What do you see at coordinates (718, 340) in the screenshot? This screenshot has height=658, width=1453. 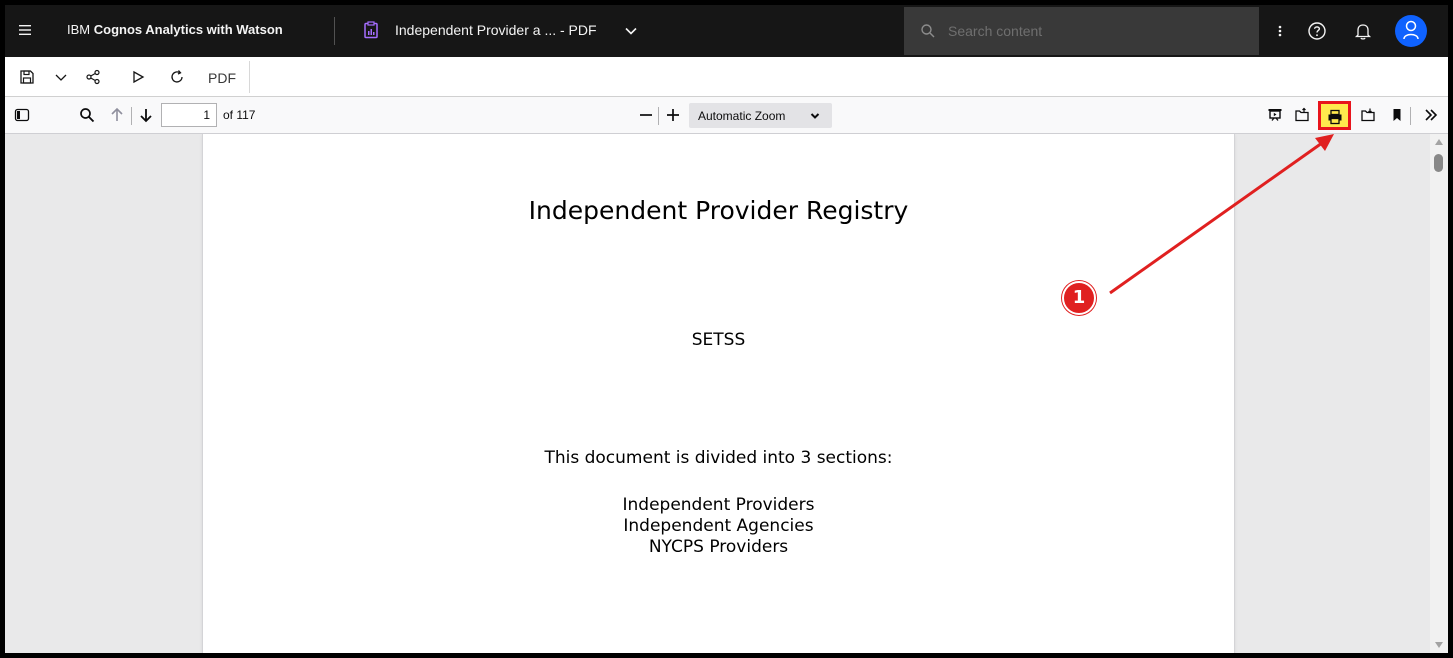 I see `document-subtitle: SETSS` at bounding box center [718, 340].